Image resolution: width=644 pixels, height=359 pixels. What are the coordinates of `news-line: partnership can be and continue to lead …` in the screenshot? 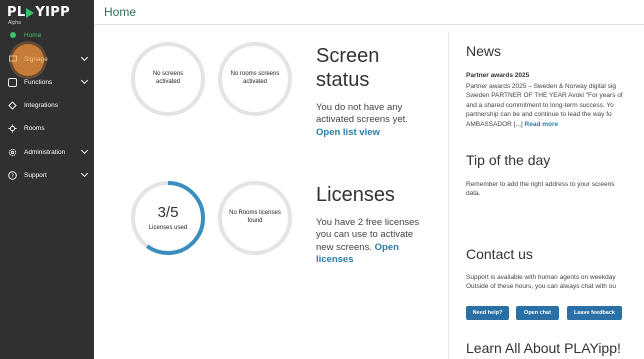 It's located at (539, 115).